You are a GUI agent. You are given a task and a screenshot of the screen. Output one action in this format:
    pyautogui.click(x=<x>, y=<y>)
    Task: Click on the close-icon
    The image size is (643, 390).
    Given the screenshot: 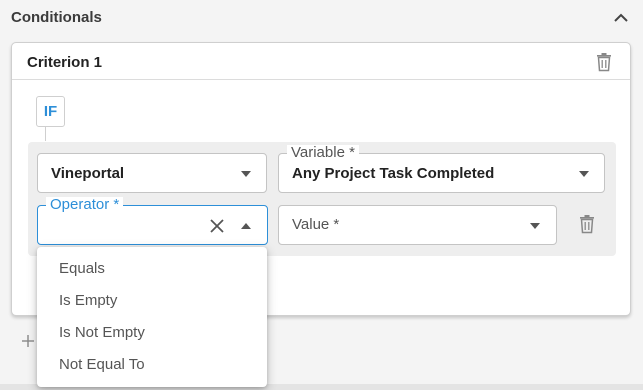 What is the action you would take?
    pyautogui.click(x=217, y=226)
    